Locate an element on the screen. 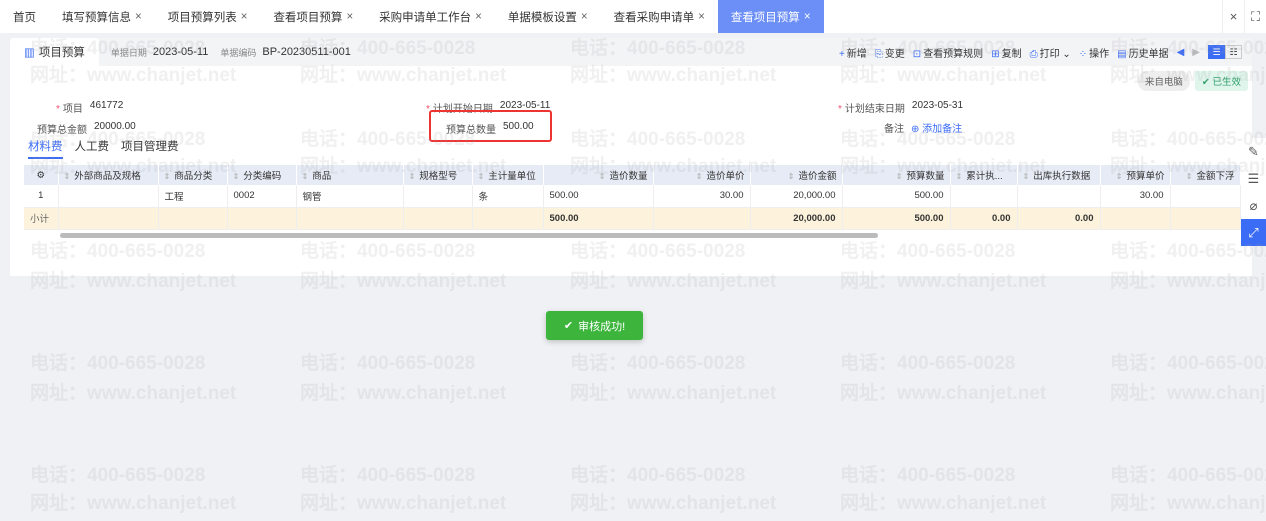 The image size is (1266, 521). cost-tabs: 材料费 人工费 项目管理费 is located at coordinates (103, 148).